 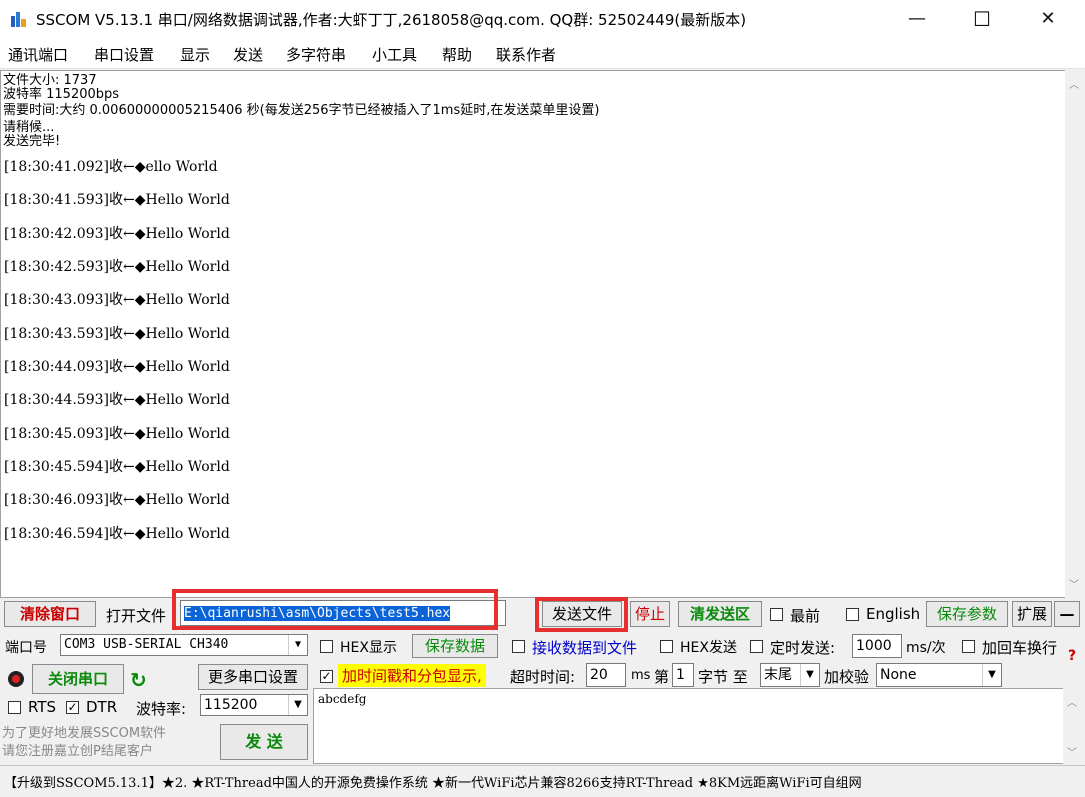 What do you see at coordinates (117, 434) in the screenshot?
I see `rx-line: [18:30:45.093]收←◆Hello World` at bounding box center [117, 434].